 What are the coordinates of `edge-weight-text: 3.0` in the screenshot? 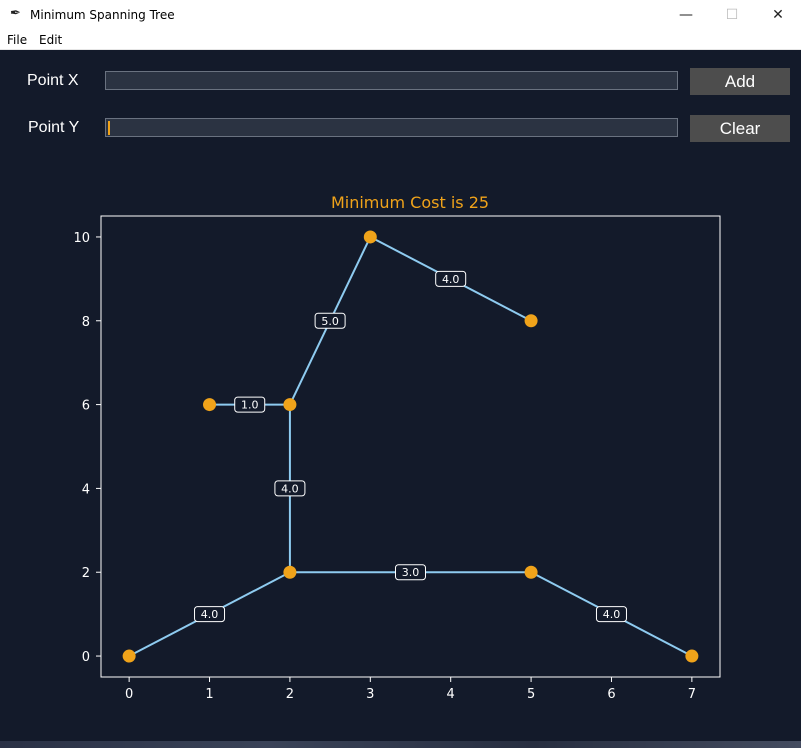 It's located at (411, 572).